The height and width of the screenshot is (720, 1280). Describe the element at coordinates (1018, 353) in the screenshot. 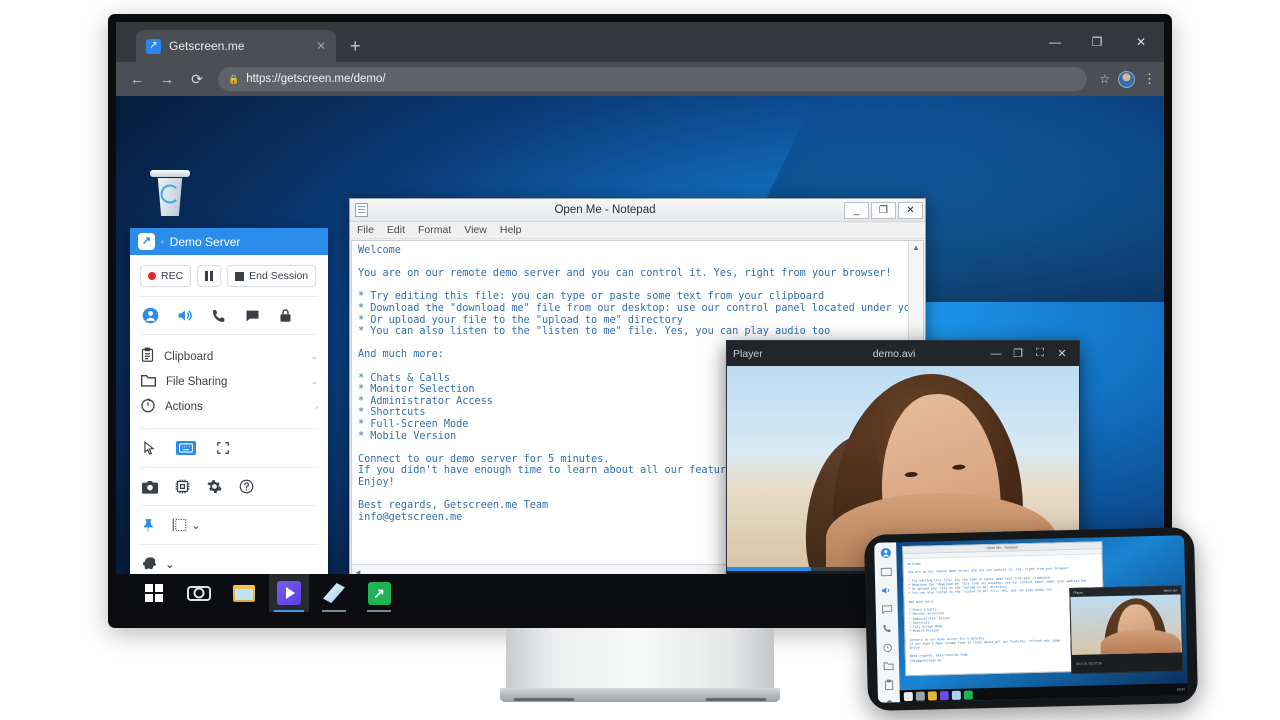

I see `player-maximize-button: ❐` at that location.